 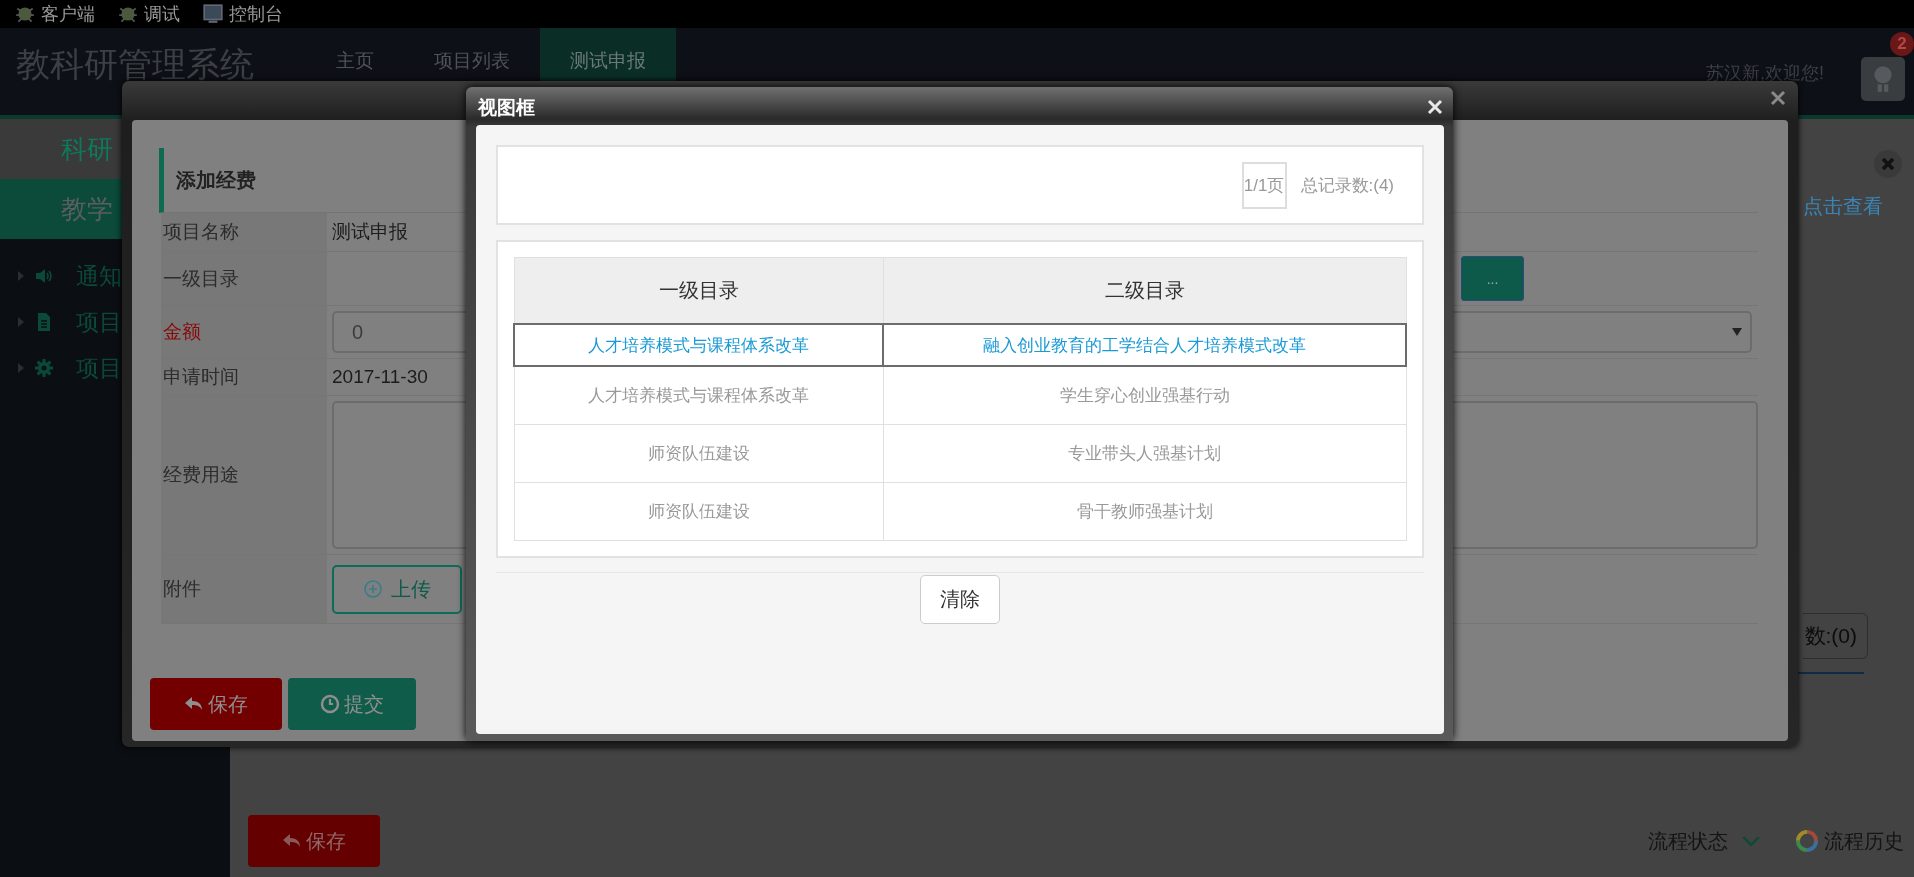 I want to click on record-count: 数:(0), so click(x=1835, y=636).